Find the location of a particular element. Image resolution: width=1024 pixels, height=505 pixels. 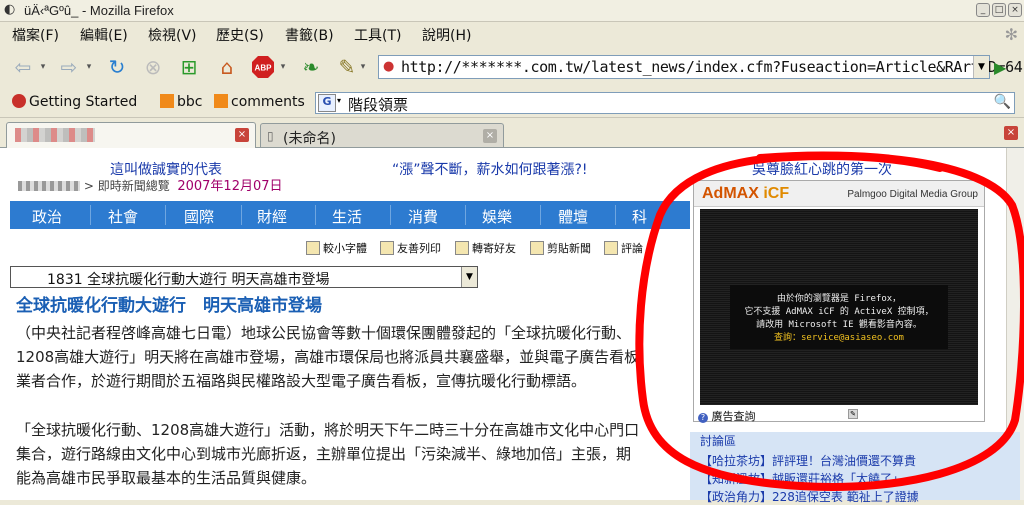

minimize-button: _ is located at coordinates (983, 10).